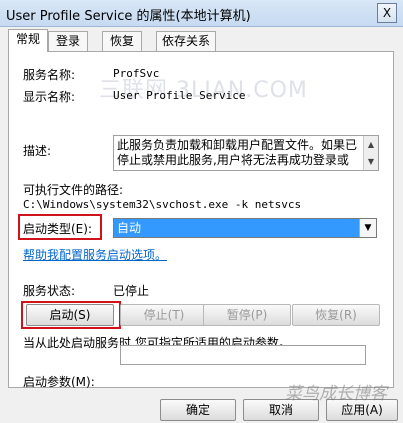  Describe the element at coordinates (70, 315) in the screenshot. I see `start-button: 启动(S)` at that location.